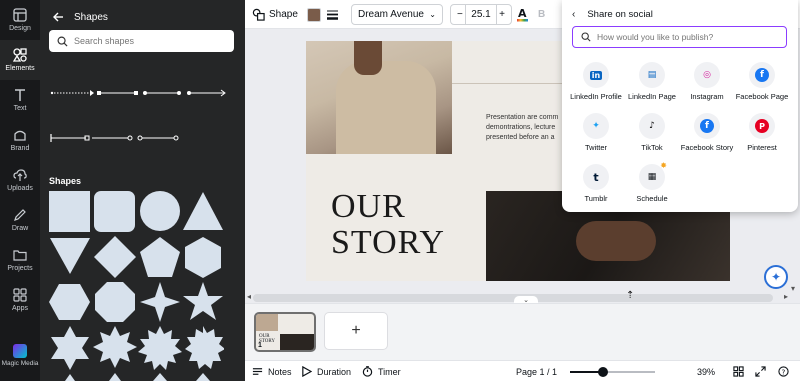  I want to click on share-tumblr: t Tumblr, so click(596, 183).